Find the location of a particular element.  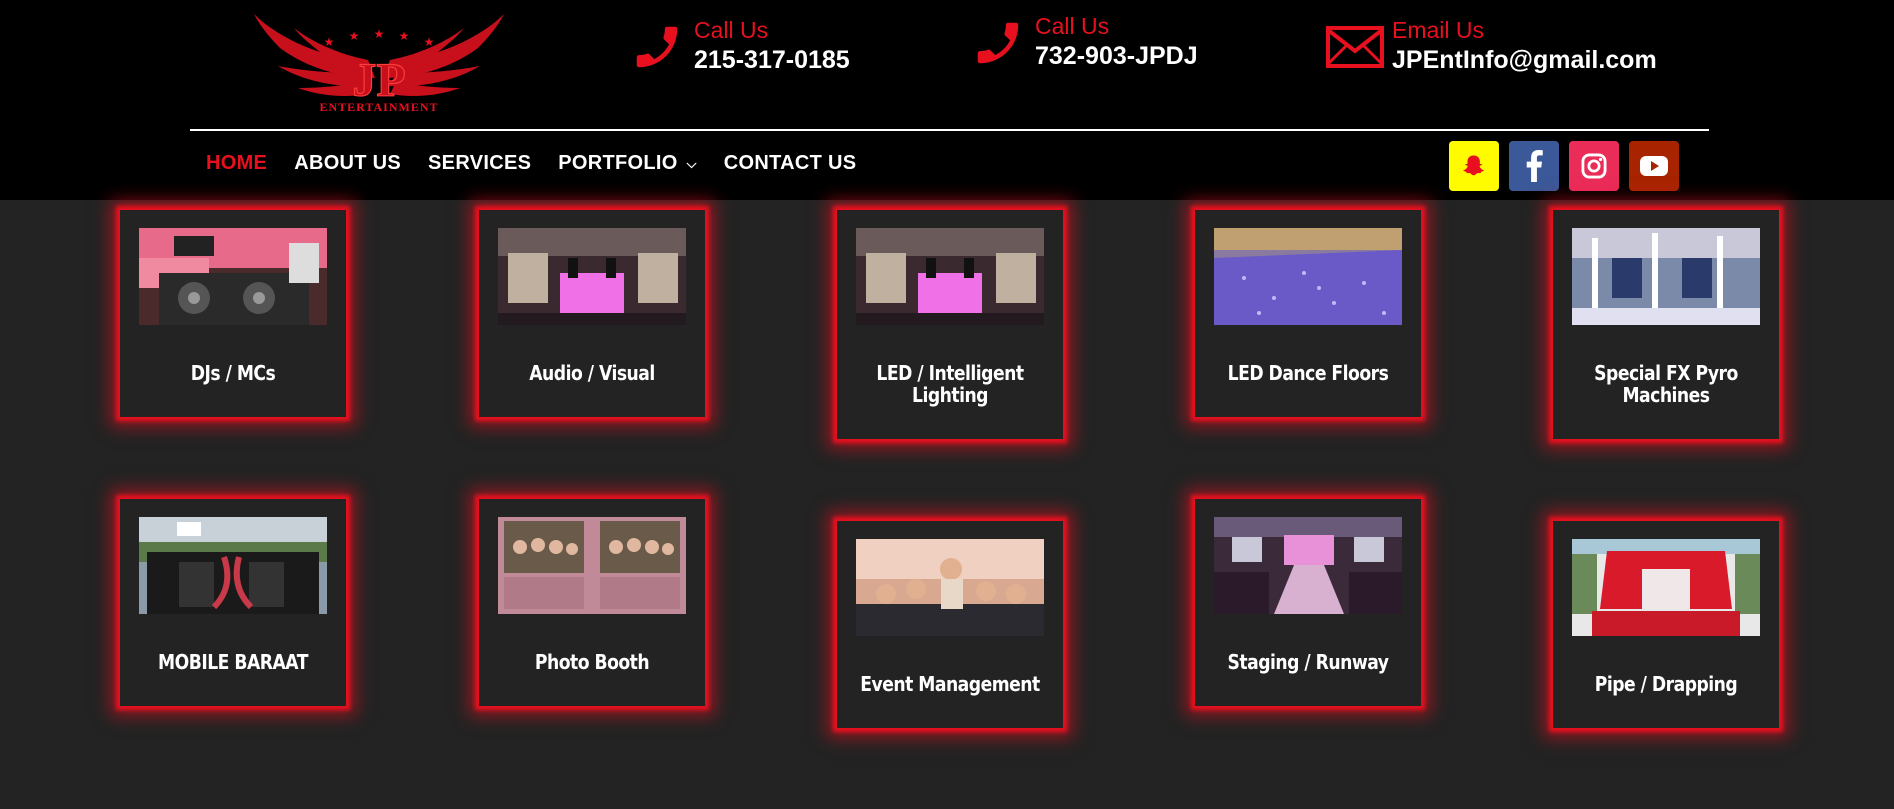

youtube-button is located at coordinates (1654, 166).